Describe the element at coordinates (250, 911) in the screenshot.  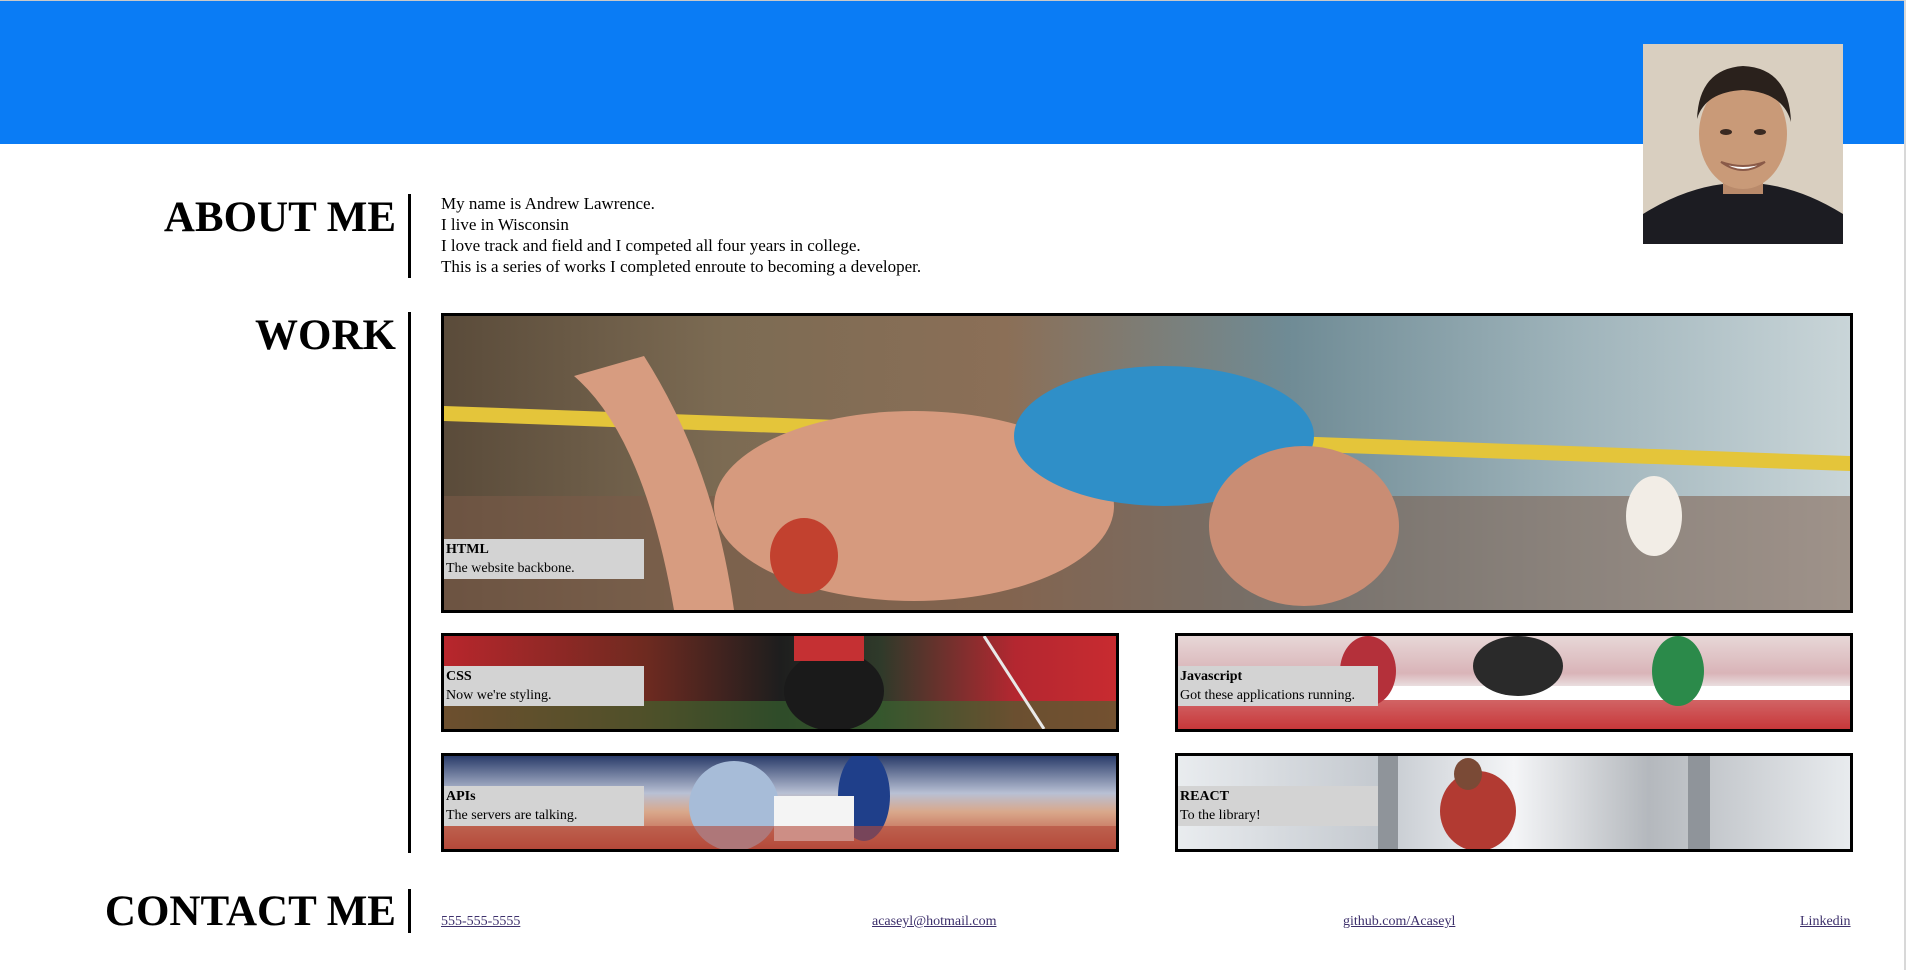
I see `contact-title: CONTACT ME` at that location.